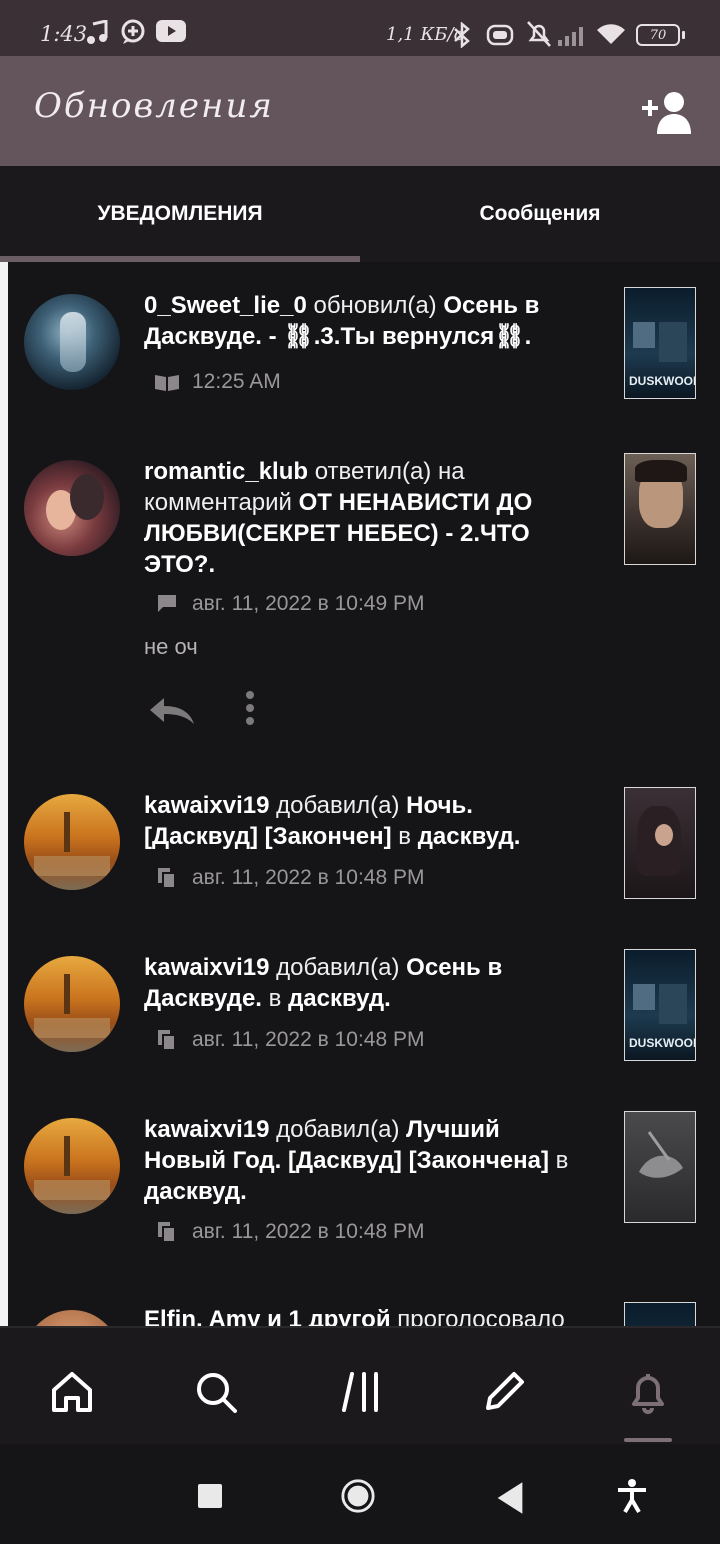 The height and width of the screenshot is (1544, 720). Describe the element at coordinates (133, 31) in the screenshot. I see `chat-bubble-icon` at that location.